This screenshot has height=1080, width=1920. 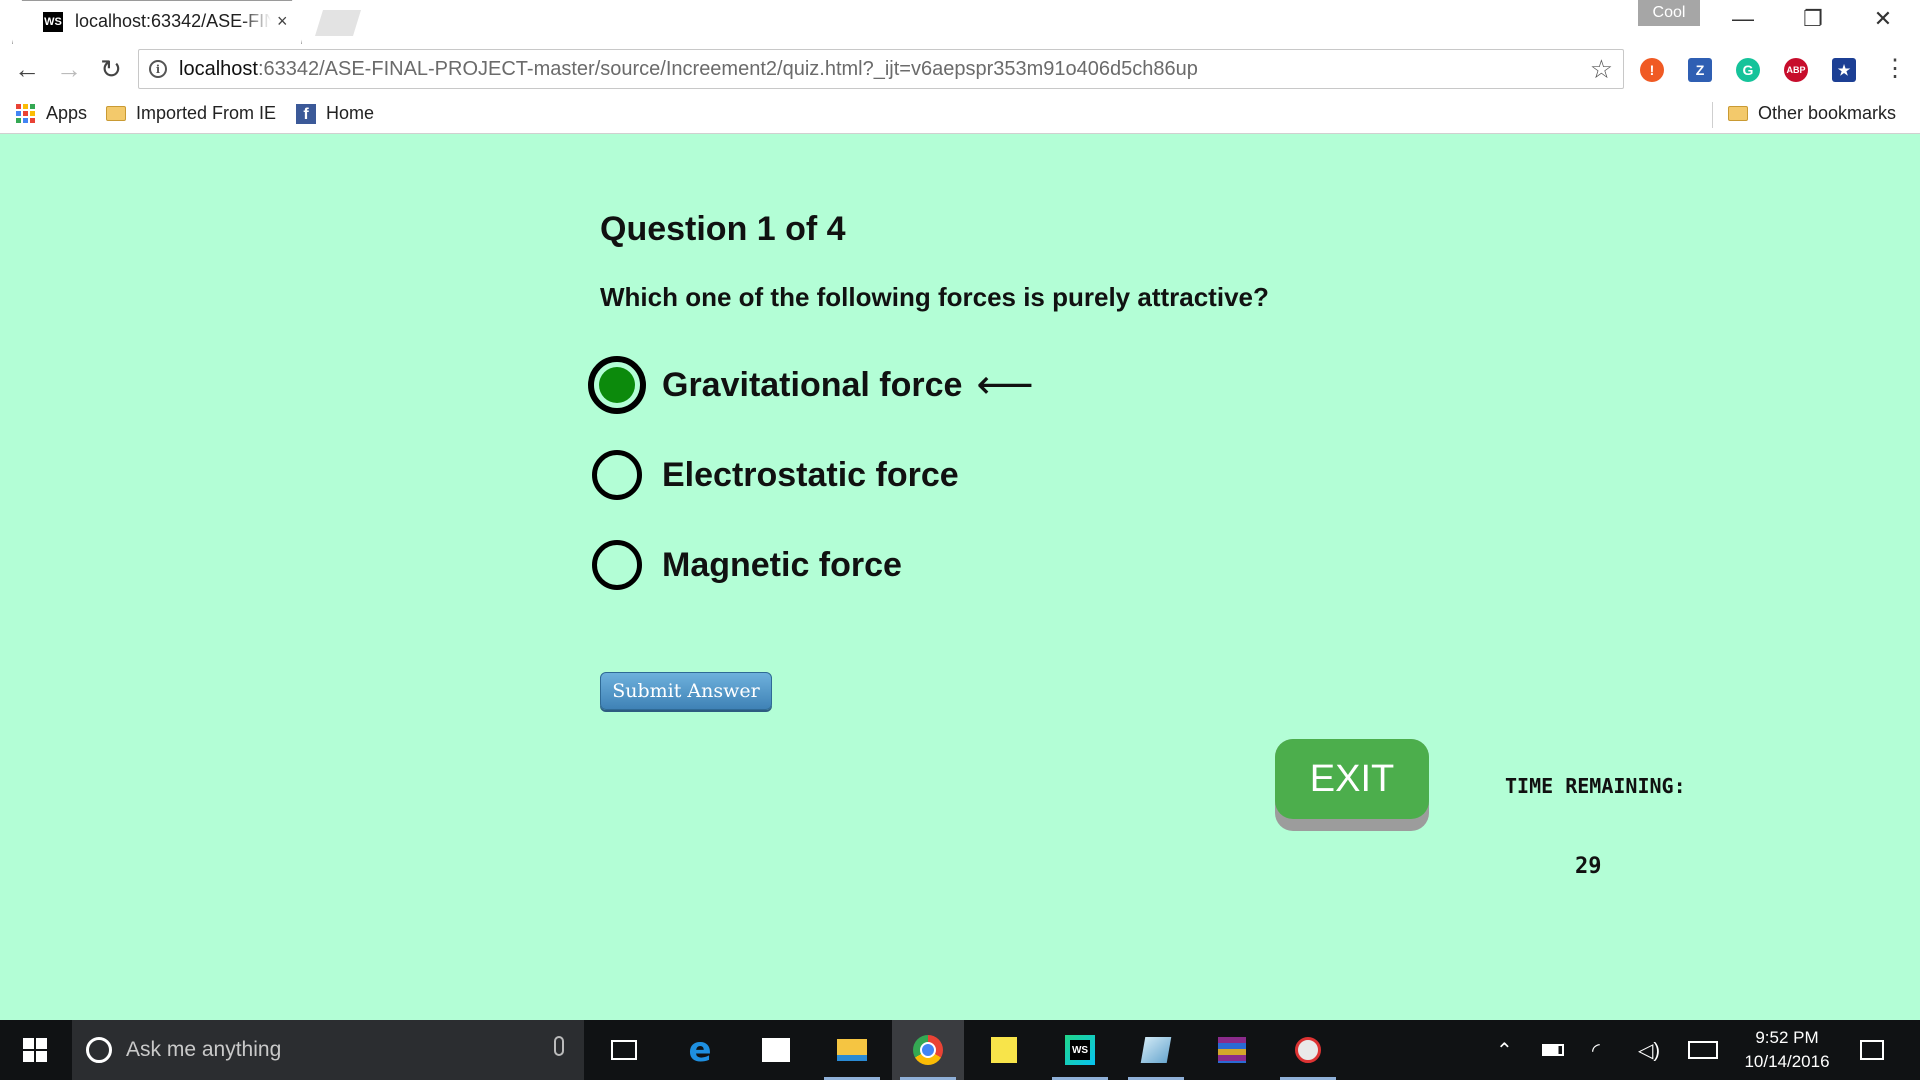 I want to click on keyboard-icon, so click(x=1703, y=1050).